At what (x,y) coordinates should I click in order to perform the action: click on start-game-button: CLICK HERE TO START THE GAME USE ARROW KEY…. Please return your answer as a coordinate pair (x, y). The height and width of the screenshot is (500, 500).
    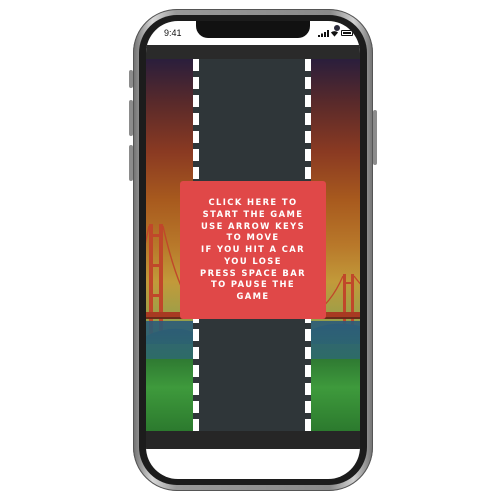
    Looking at the image, I should click on (253, 250).